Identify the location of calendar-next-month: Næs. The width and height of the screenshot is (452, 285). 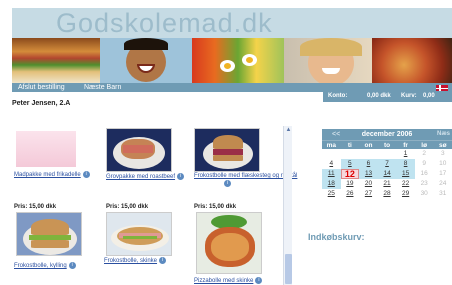
(443, 134).